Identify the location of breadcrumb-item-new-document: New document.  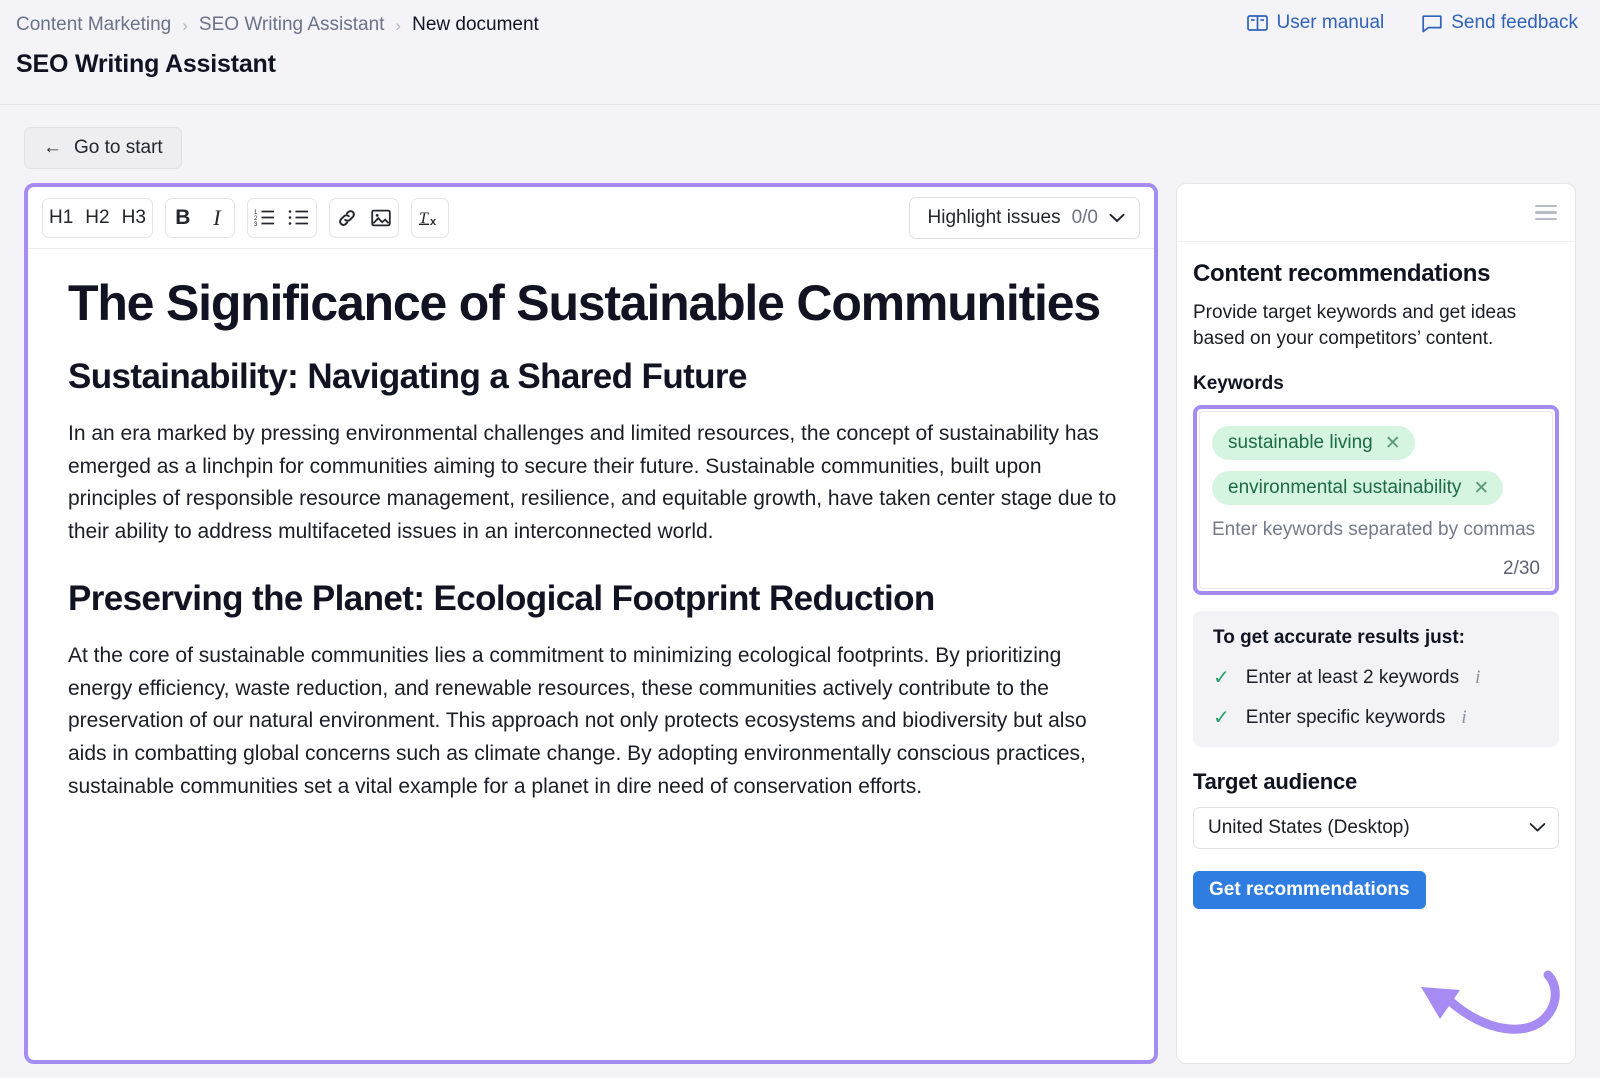
(475, 24).